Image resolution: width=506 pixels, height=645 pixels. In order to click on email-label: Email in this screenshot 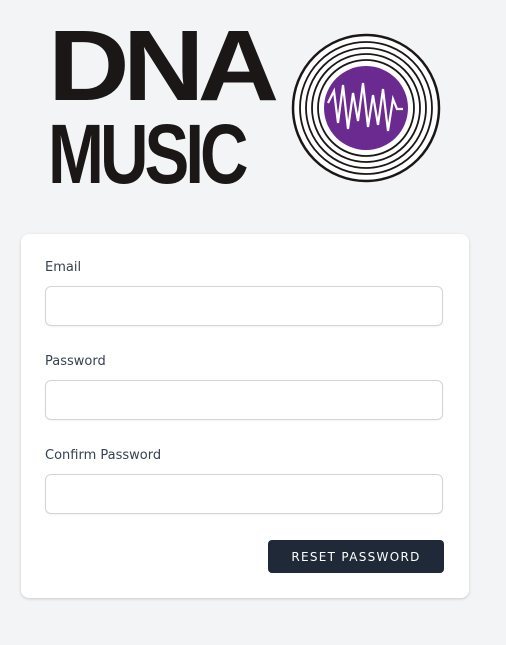, I will do `click(63, 267)`.